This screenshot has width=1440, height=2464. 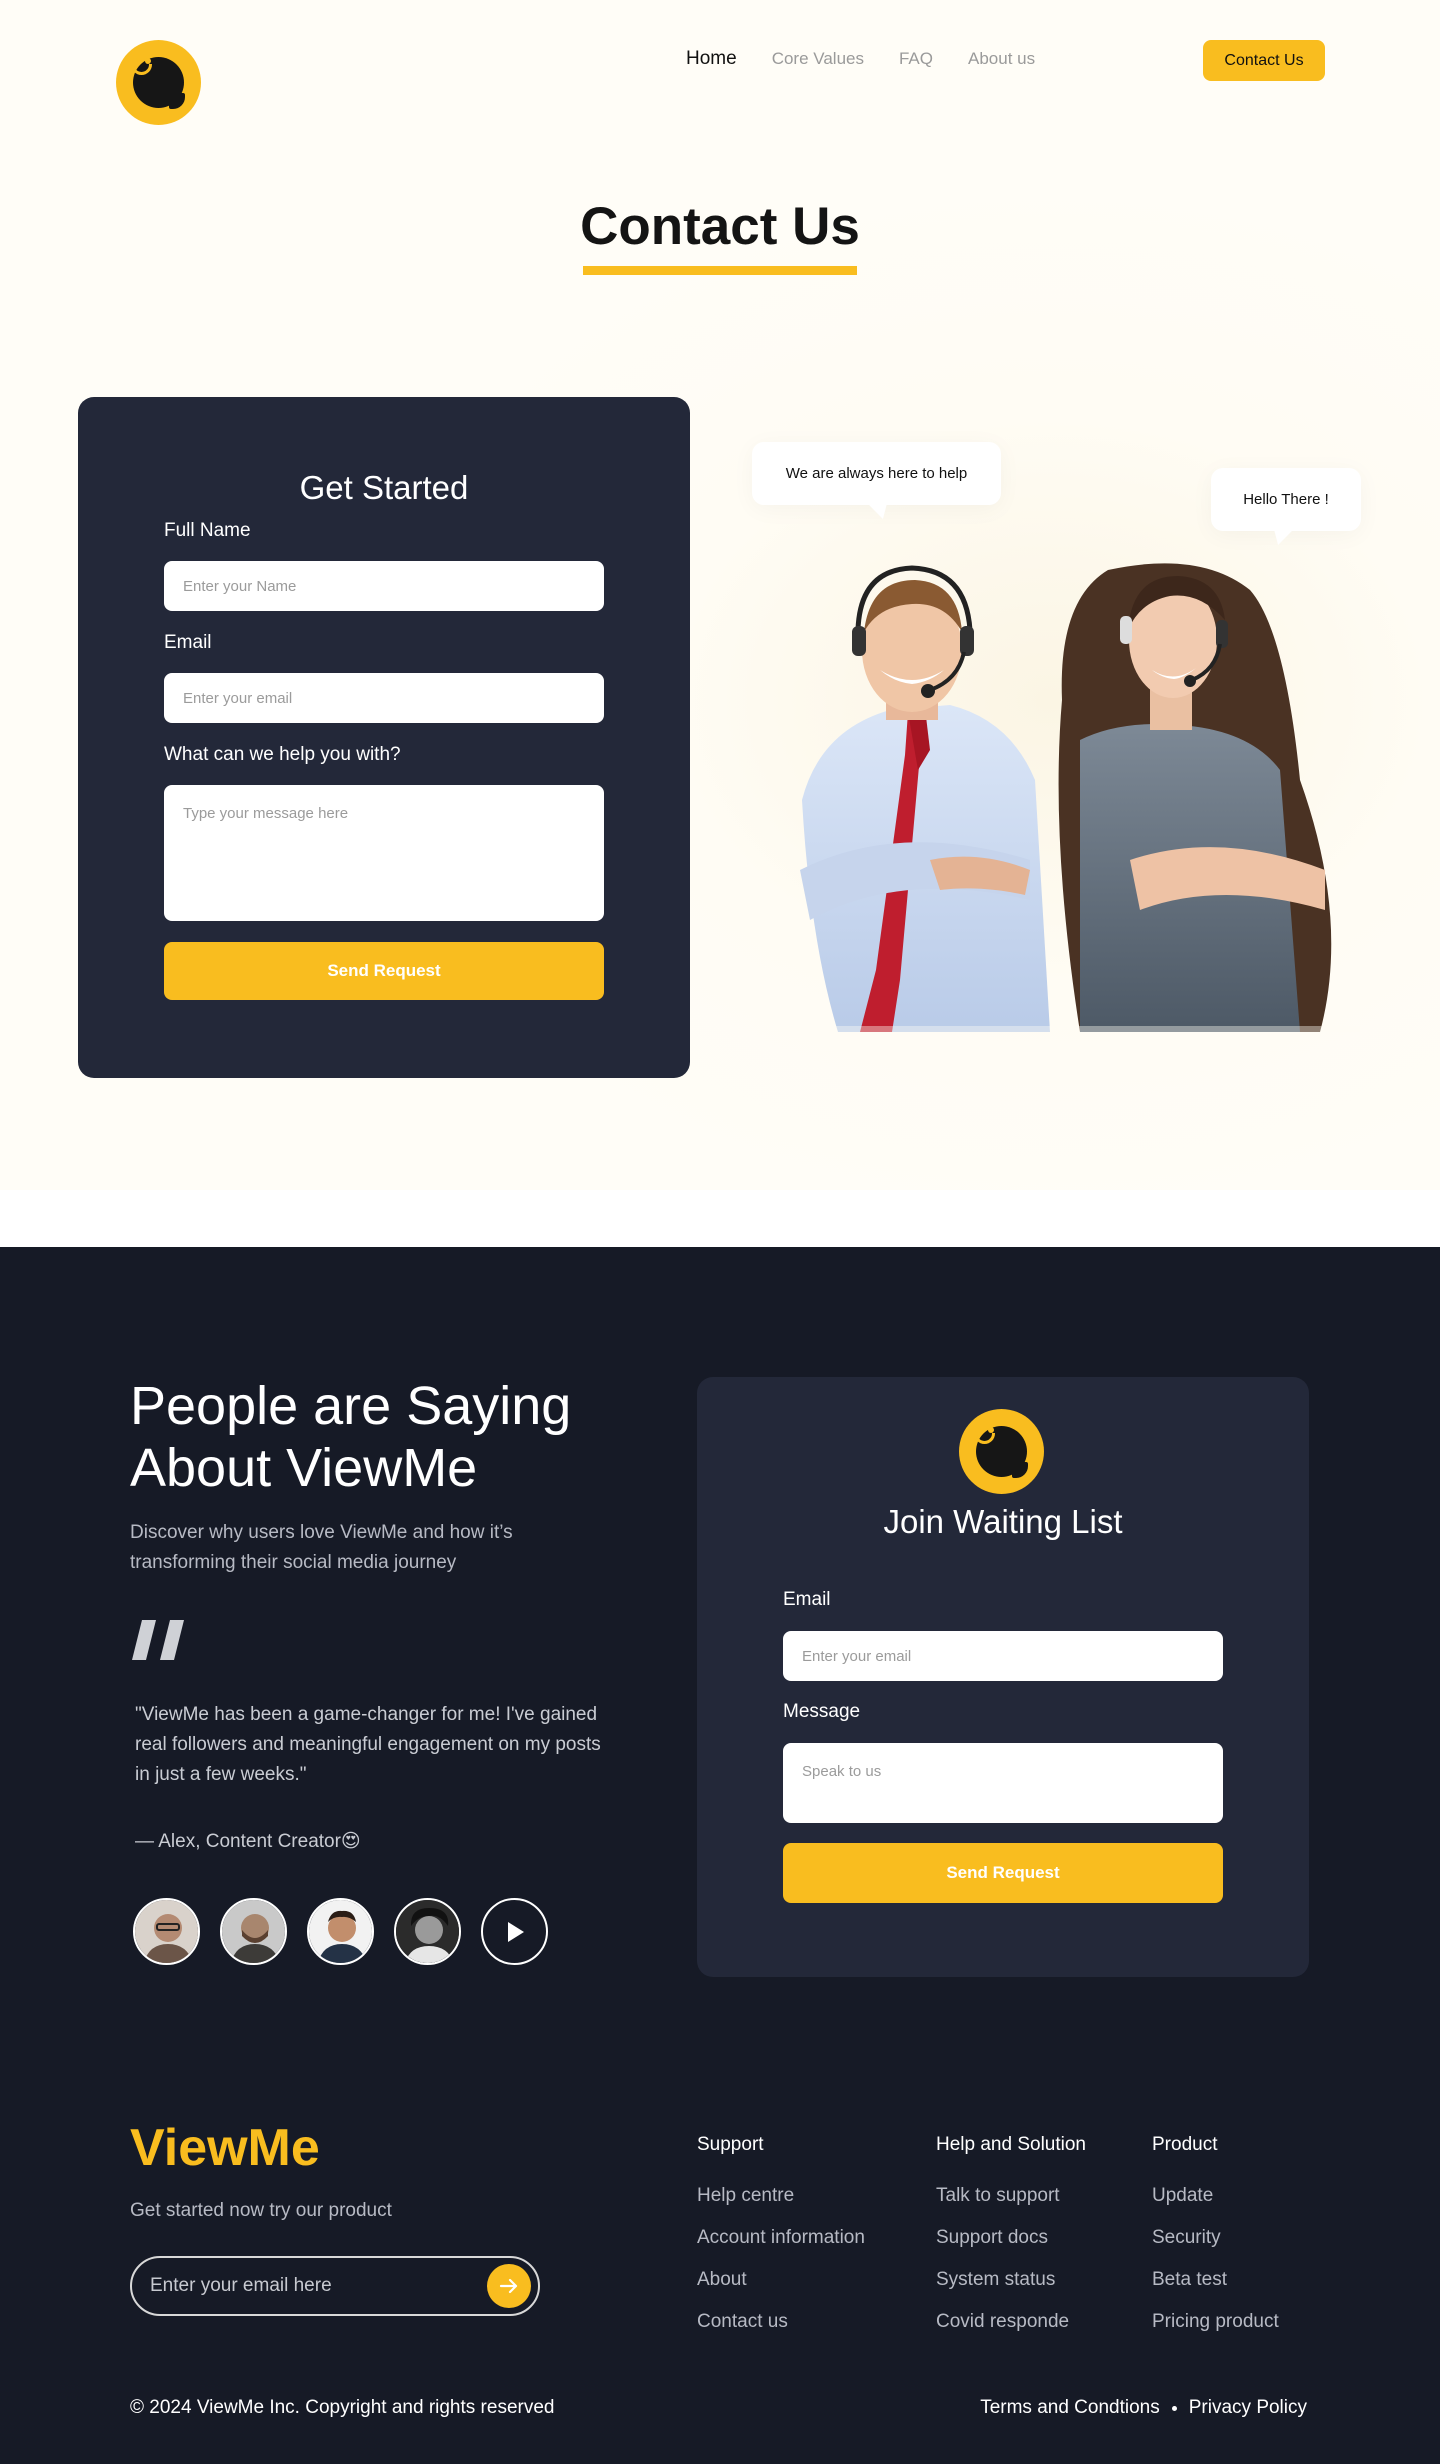 I want to click on male-agent, so click(x=925, y=798).